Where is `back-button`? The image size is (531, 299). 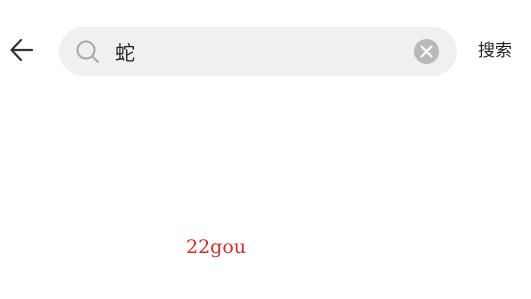
back-button is located at coordinates (22, 50).